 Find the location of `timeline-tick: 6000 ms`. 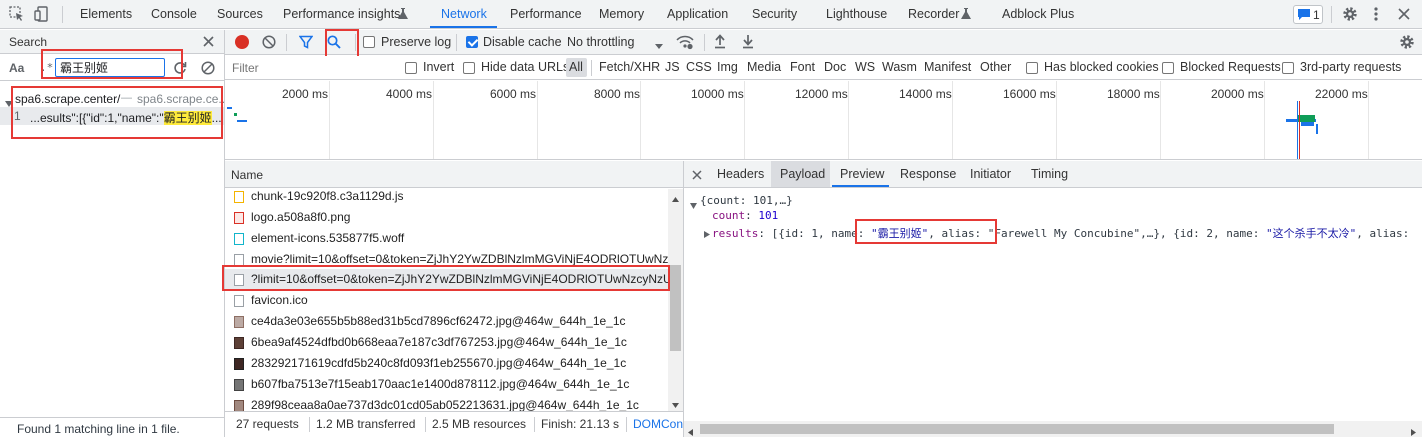

timeline-tick: 6000 ms is located at coordinates (513, 94).